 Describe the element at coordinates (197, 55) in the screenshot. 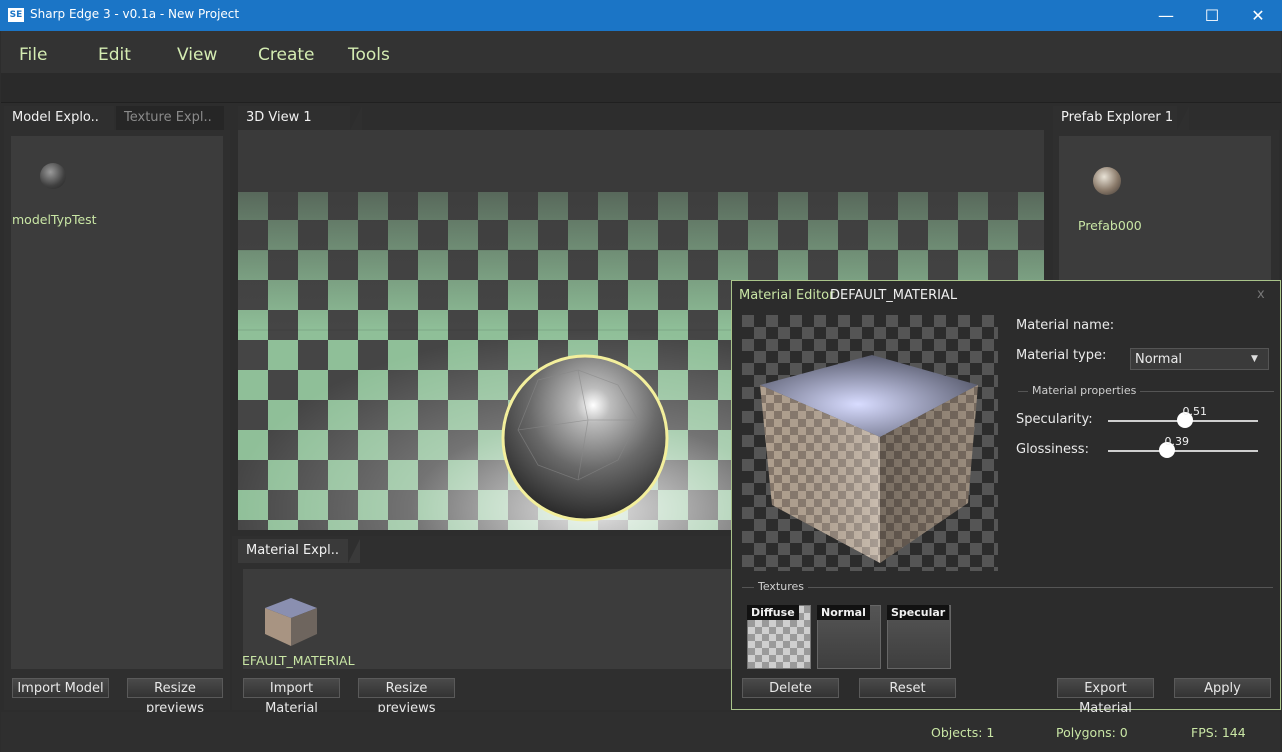

I see `menu-view: View` at that location.